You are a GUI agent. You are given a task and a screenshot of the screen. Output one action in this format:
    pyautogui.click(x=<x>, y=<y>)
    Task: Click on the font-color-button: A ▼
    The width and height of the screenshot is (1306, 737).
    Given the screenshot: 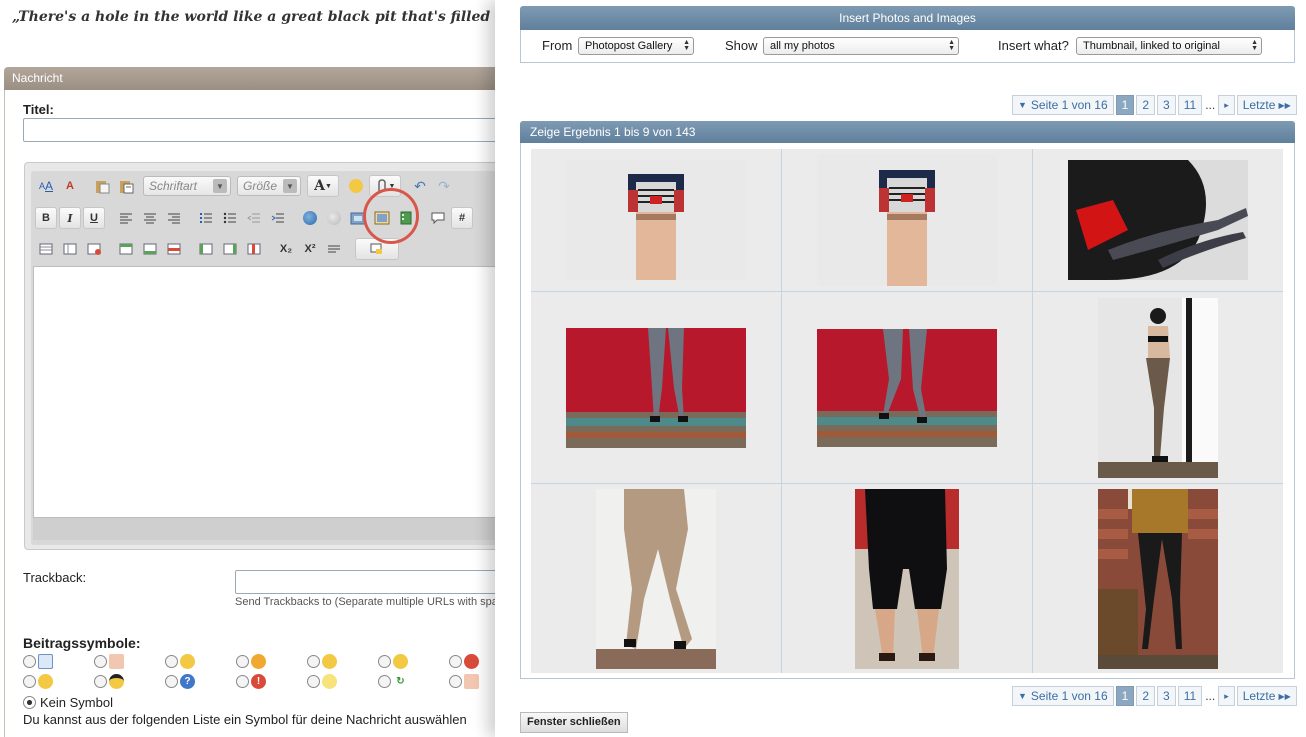 What is the action you would take?
    pyautogui.click(x=323, y=186)
    